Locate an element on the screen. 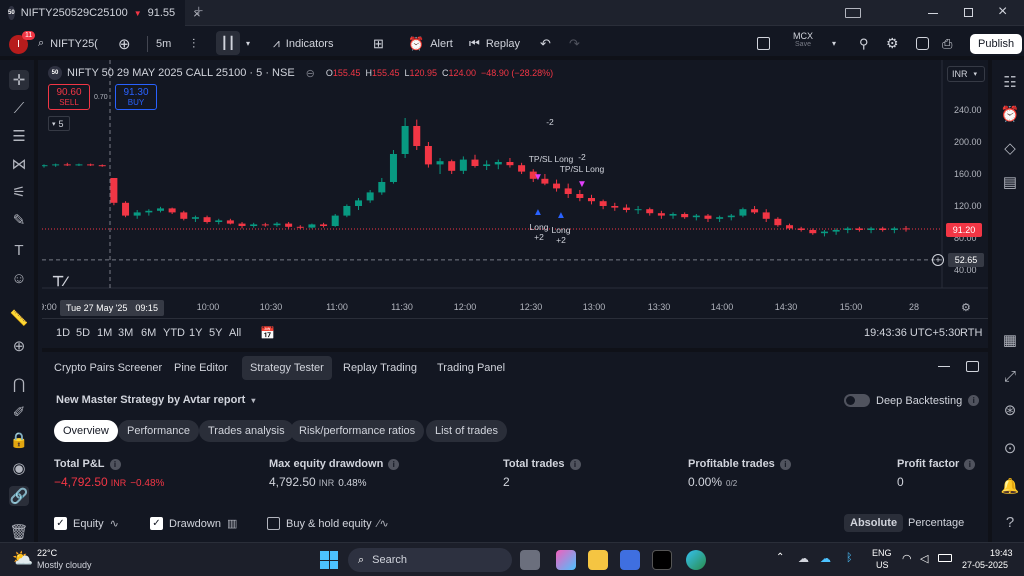  strategy-selector: New Master Strategy by Avtar report ▾ is located at coordinates (155, 400).